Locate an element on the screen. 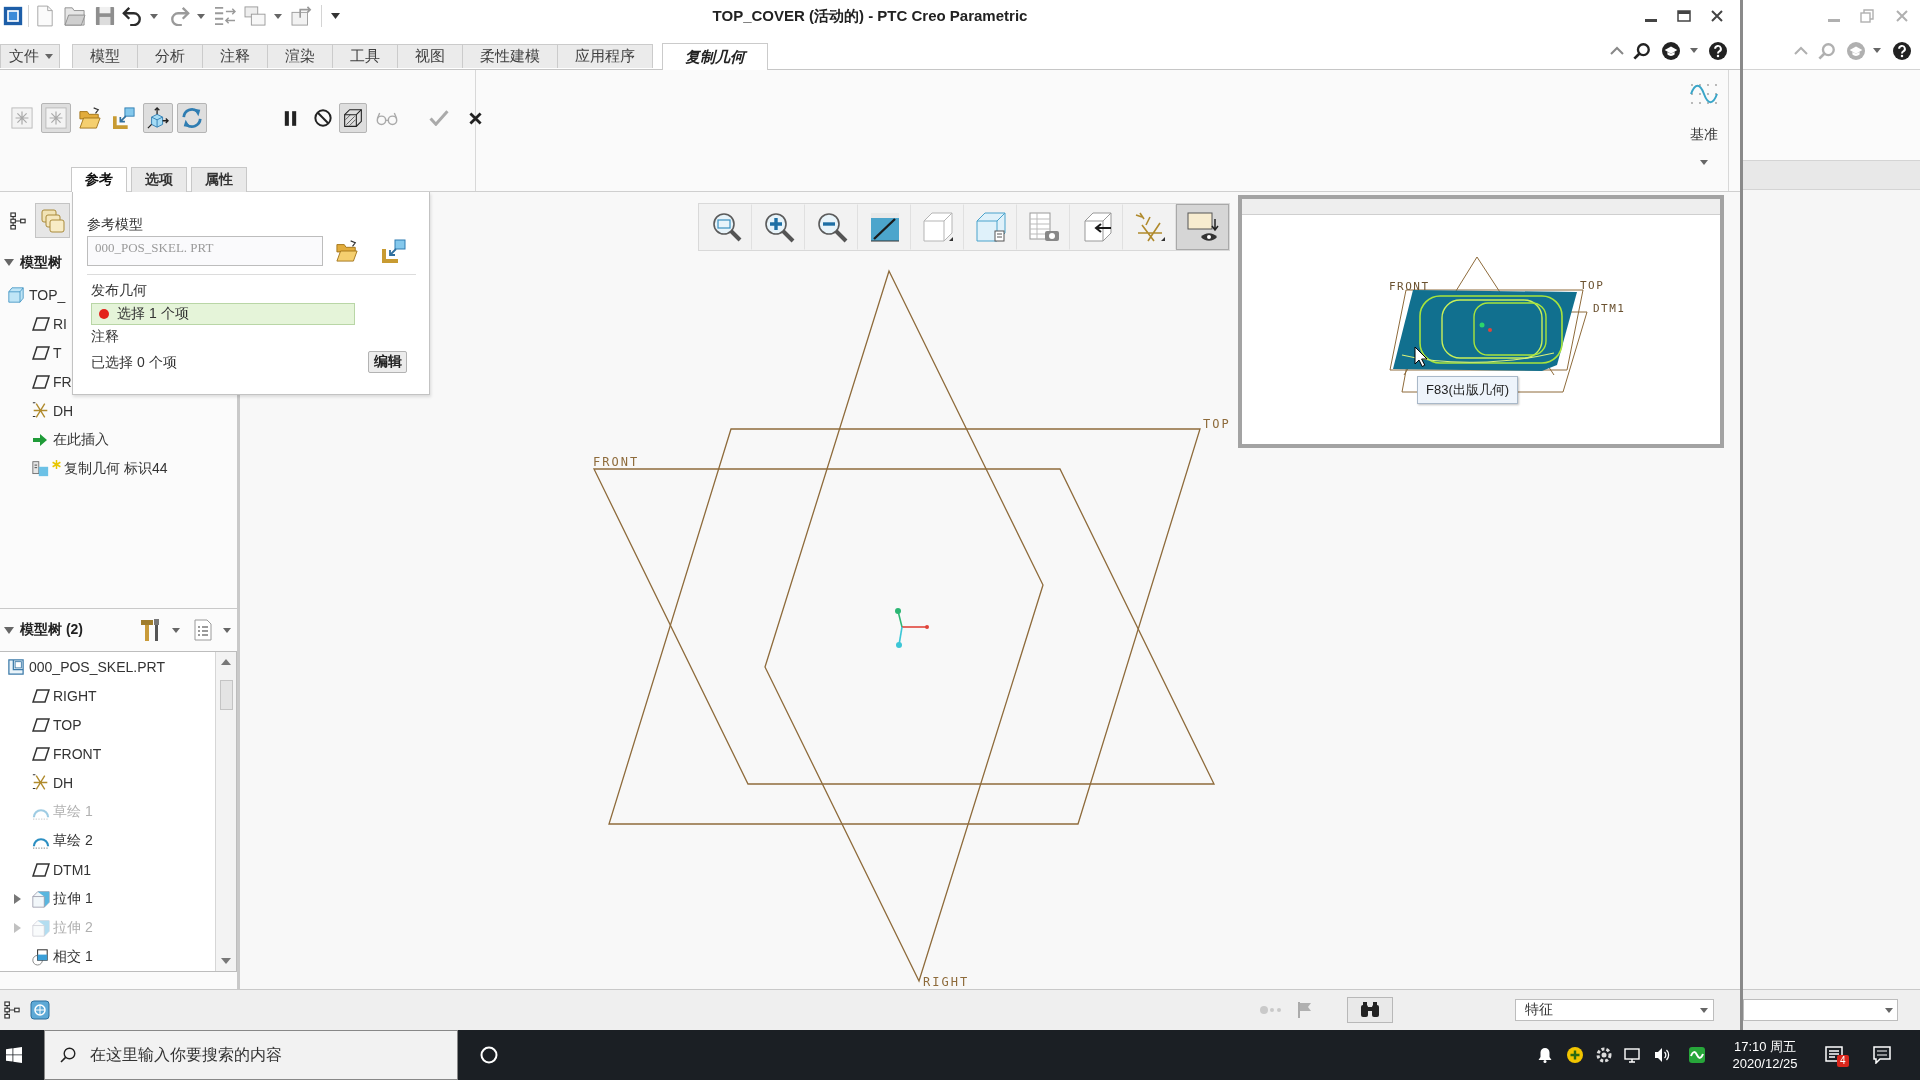 This screenshot has height=1080, width=1920. tree-item: RIGHT is located at coordinates (64, 695).